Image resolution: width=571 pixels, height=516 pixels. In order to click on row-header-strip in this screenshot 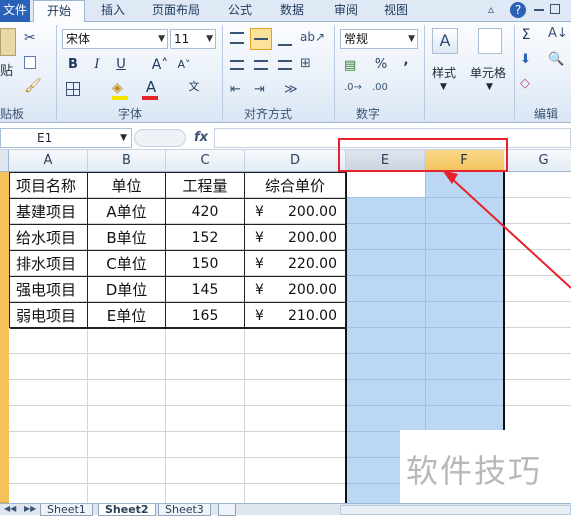, I will do `click(4, 337)`.